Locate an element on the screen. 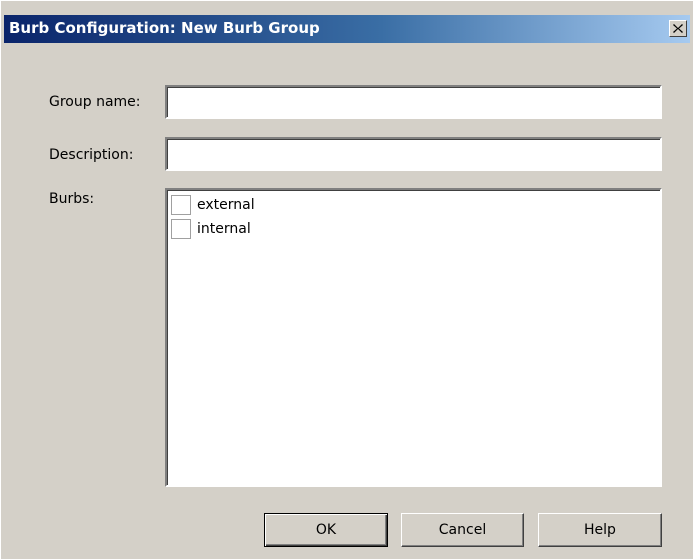 This screenshot has height=559, width=695. list-item: internal is located at coordinates (415, 229).